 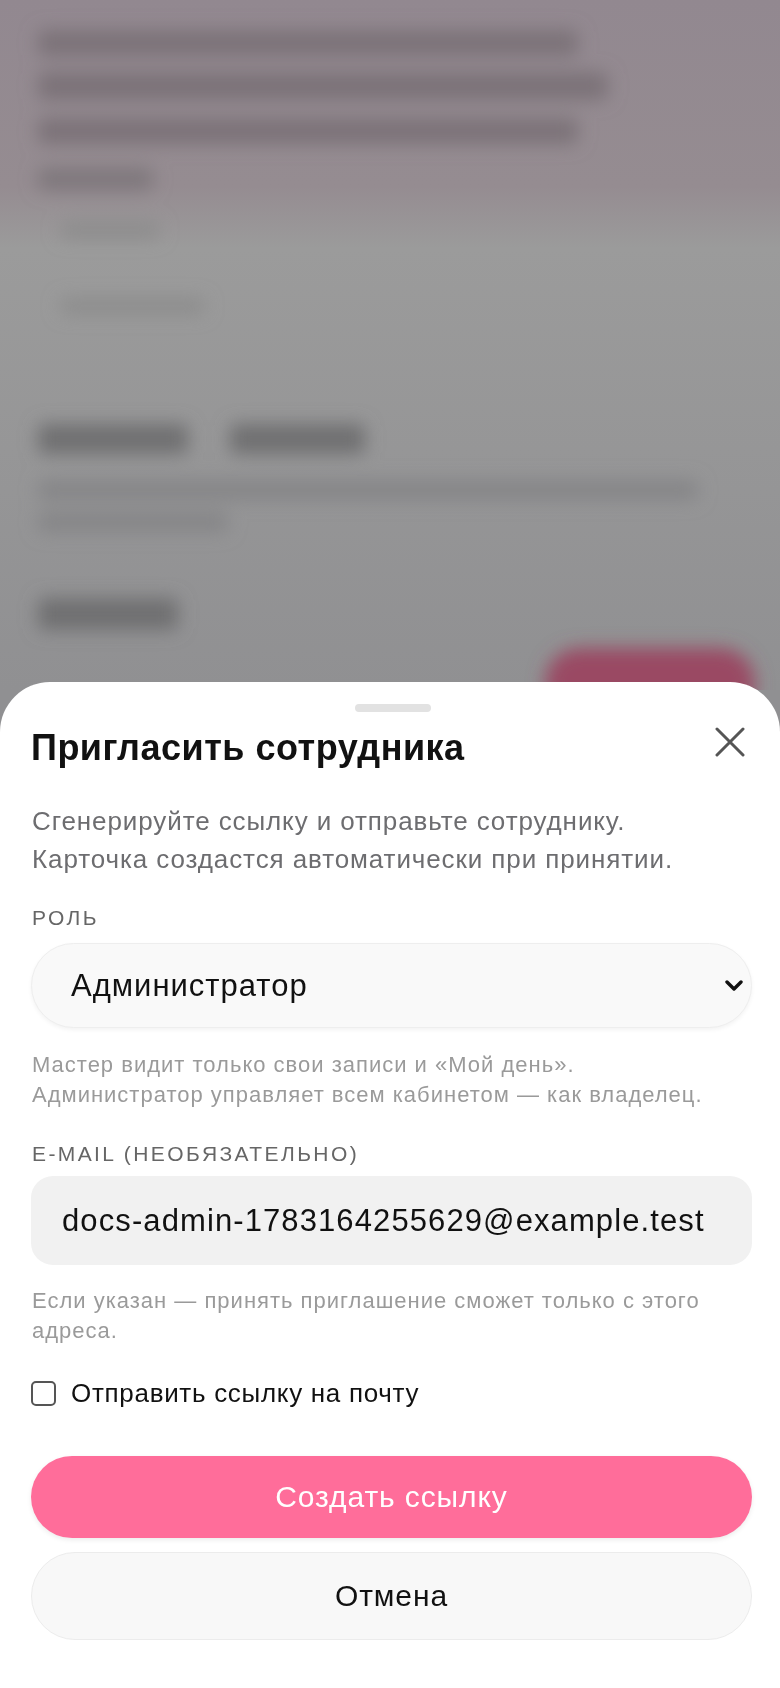 What do you see at coordinates (393, 708) in the screenshot?
I see `drag-handle` at bounding box center [393, 708].